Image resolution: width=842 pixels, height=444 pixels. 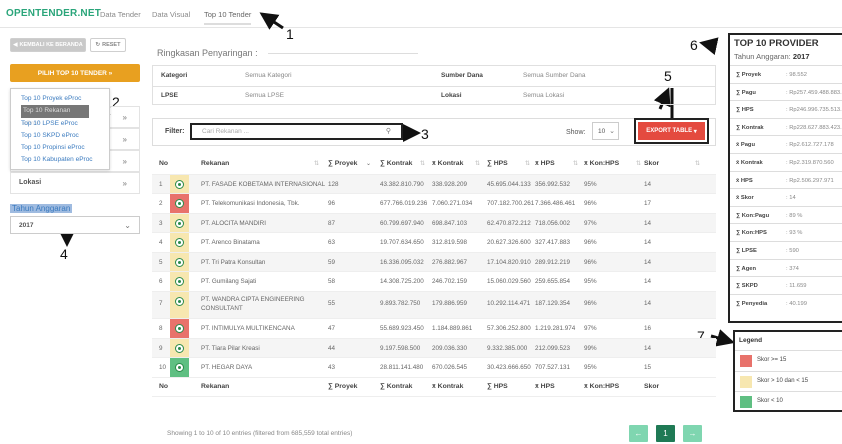 What do you see at coordinates (332, 303) in the screenshot?
I see `cell-proyek: 55` at bounding box center [332, 303].